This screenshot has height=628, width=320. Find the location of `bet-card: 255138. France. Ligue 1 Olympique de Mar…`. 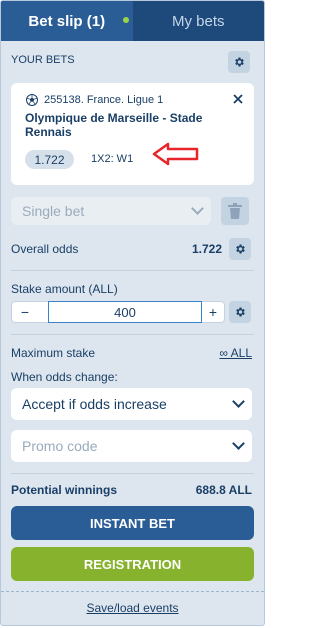

bet-card: 255138. France. Ligue 1 Olympique de Mar… is located at coordinates (132, 134).